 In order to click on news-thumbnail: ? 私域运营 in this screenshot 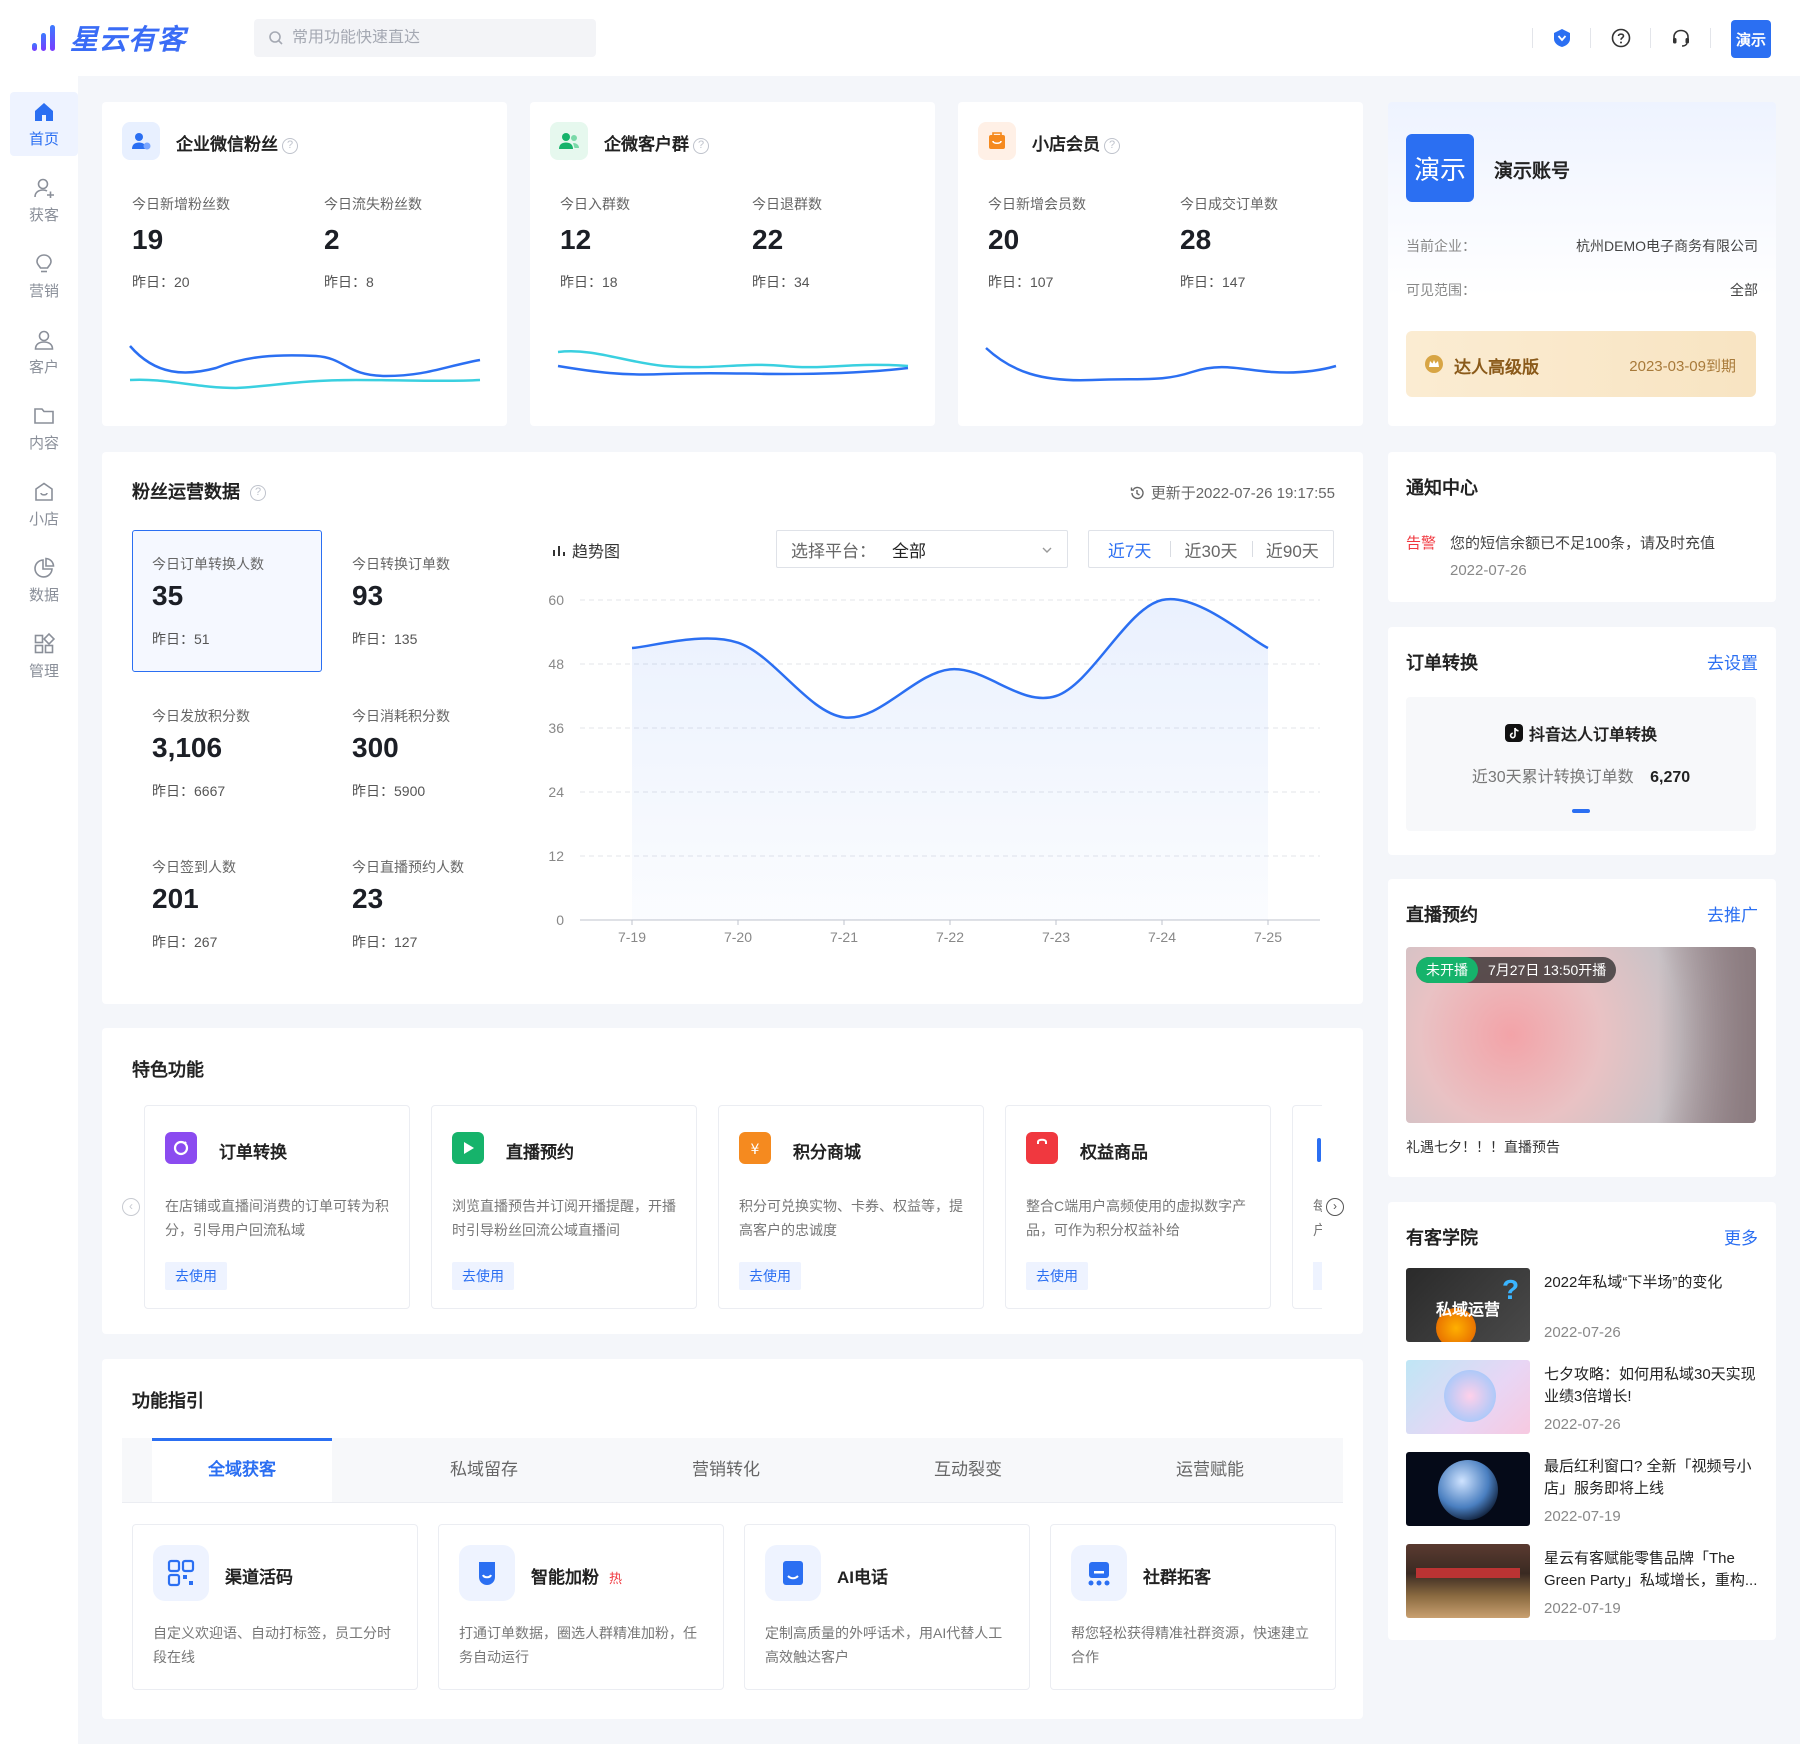, I will do `click(1468, 1305)`.